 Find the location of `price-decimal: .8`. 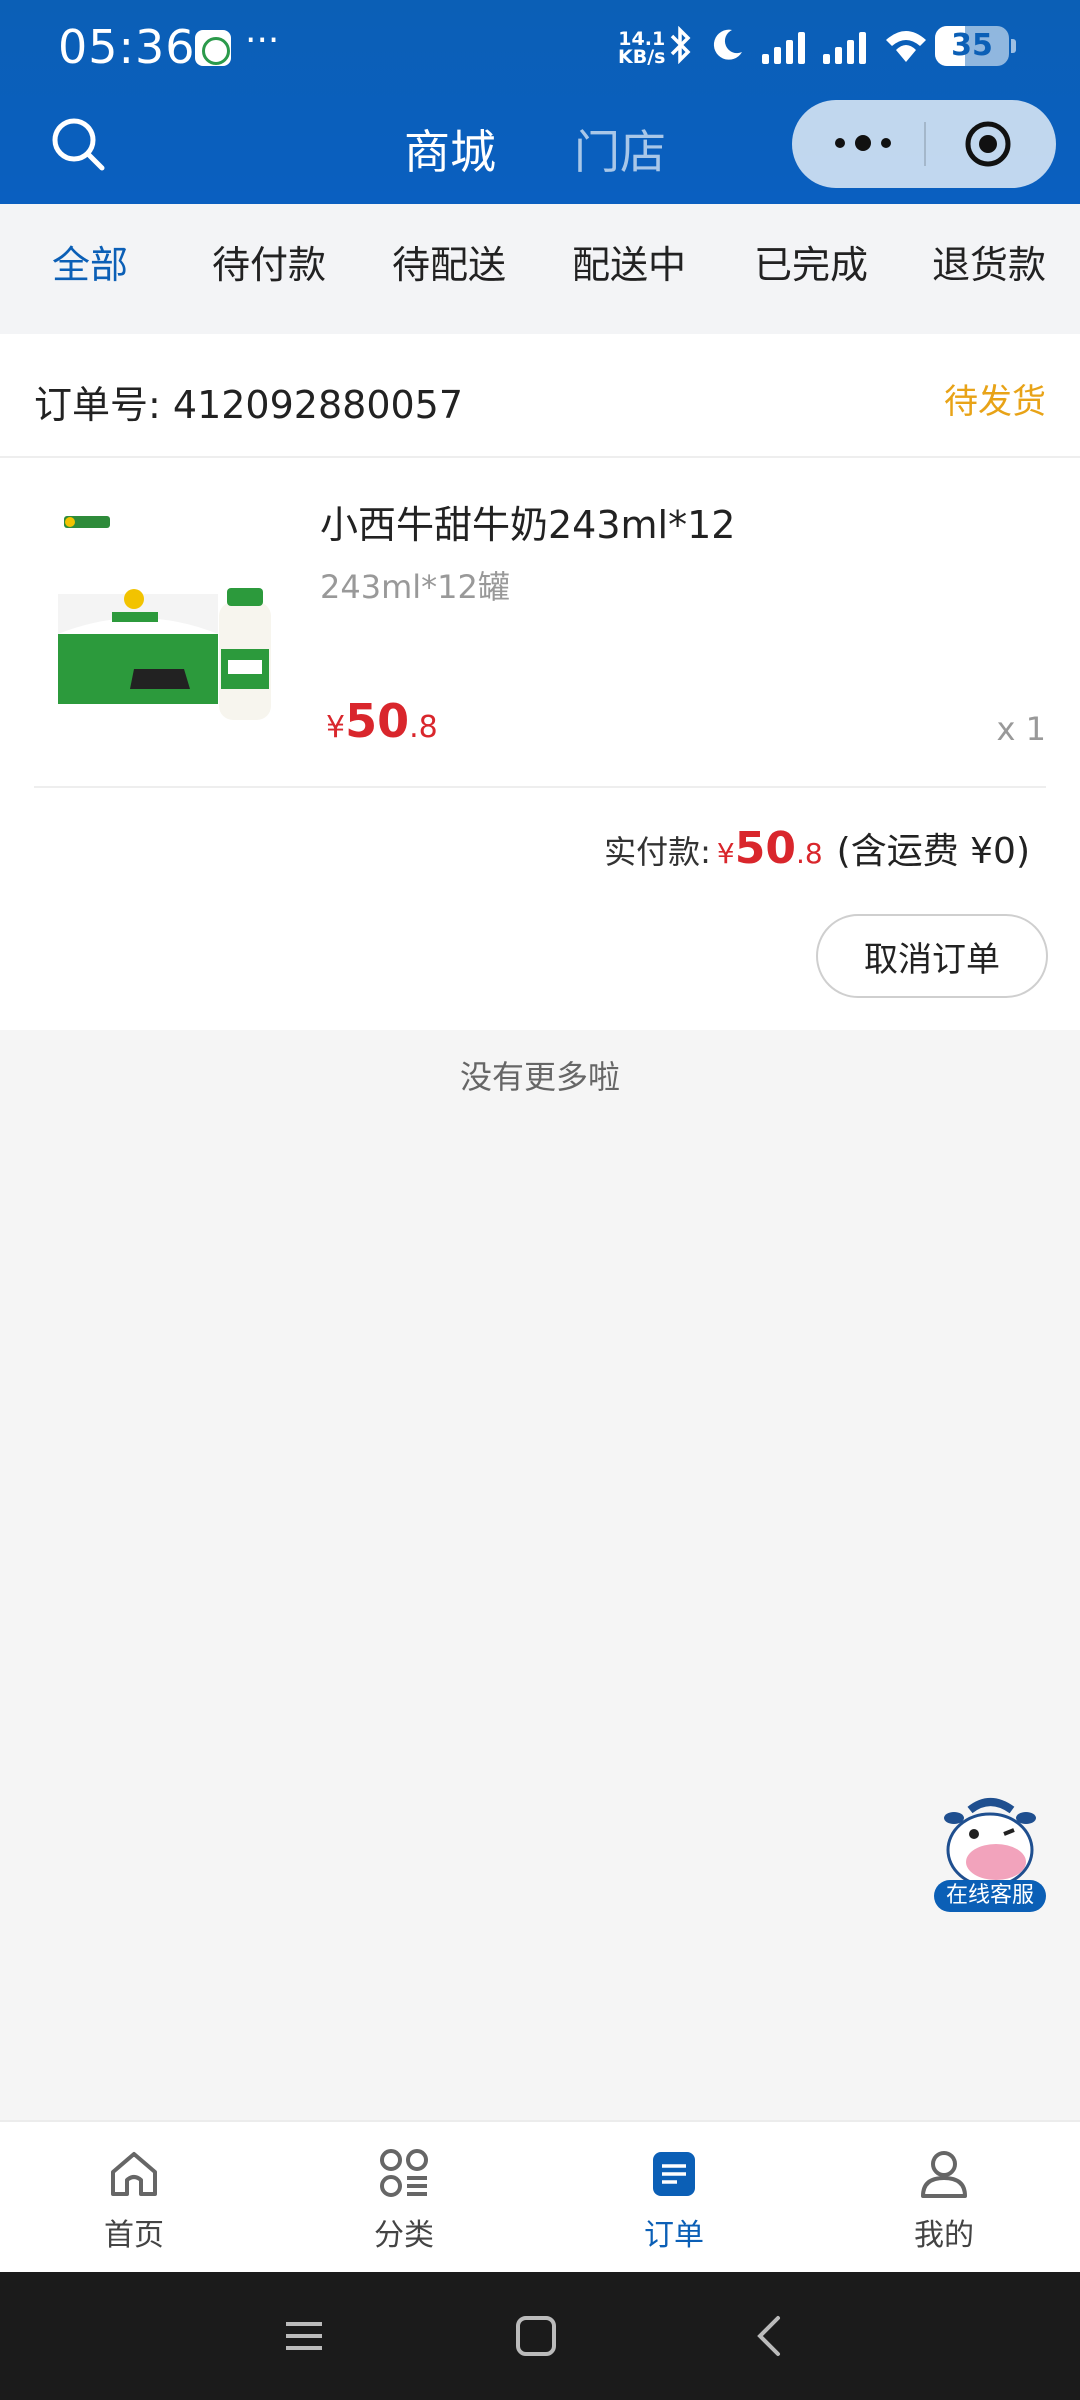

price-decimal: .8 is located at coordinates (423, 727).